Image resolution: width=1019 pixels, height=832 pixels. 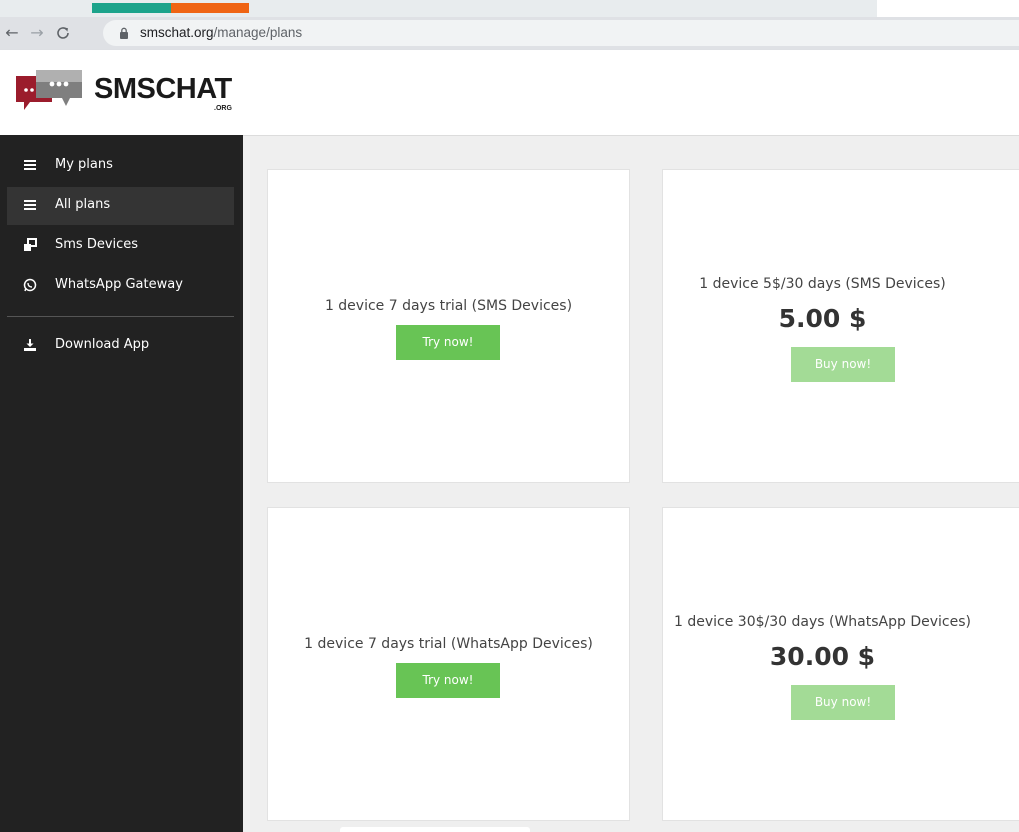 I want to click on logo: SMSCHAT .ORG, so click(x=134, y=95).